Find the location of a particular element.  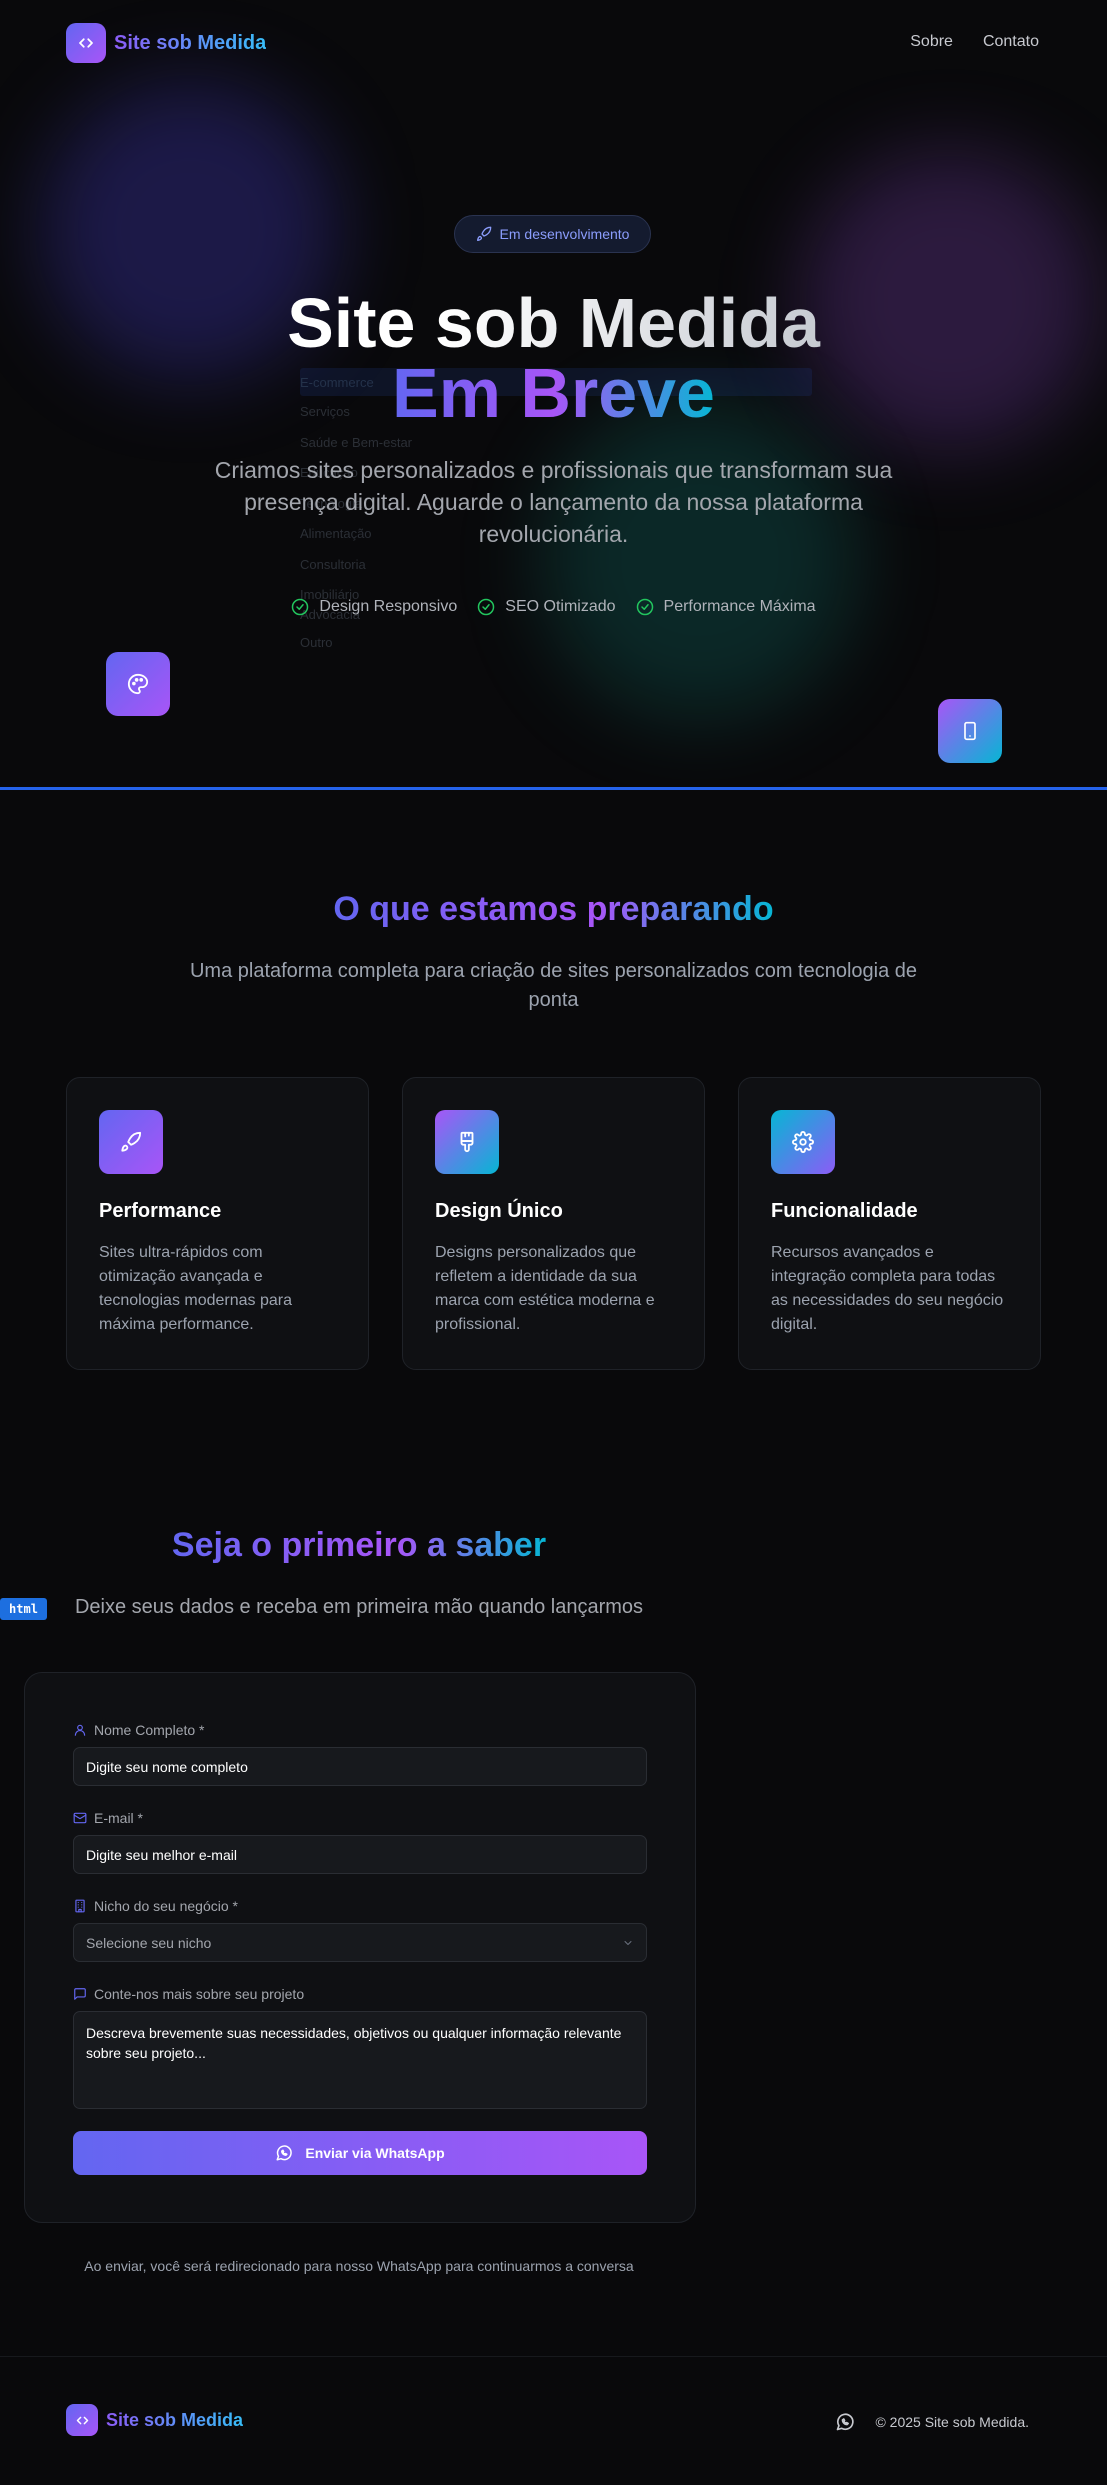

mail-icon is located at coordinates (80, 1818).